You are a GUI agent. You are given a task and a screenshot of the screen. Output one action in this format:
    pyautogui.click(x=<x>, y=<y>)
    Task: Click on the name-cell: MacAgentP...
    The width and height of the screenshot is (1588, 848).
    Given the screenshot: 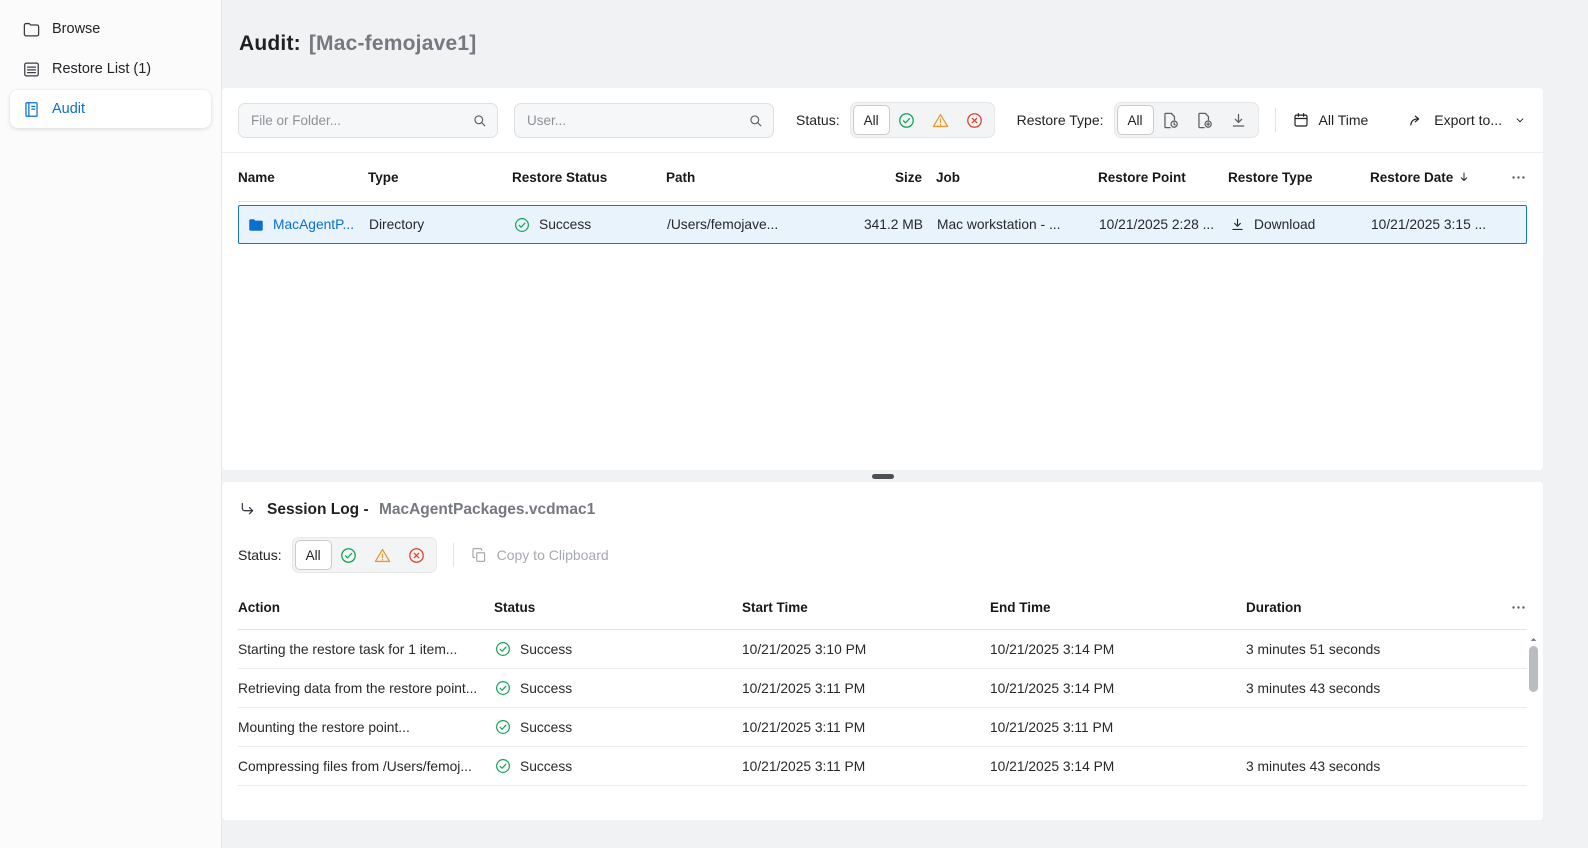 What is the action you would take?
    pyautogui.click(x=304, y=225)
    